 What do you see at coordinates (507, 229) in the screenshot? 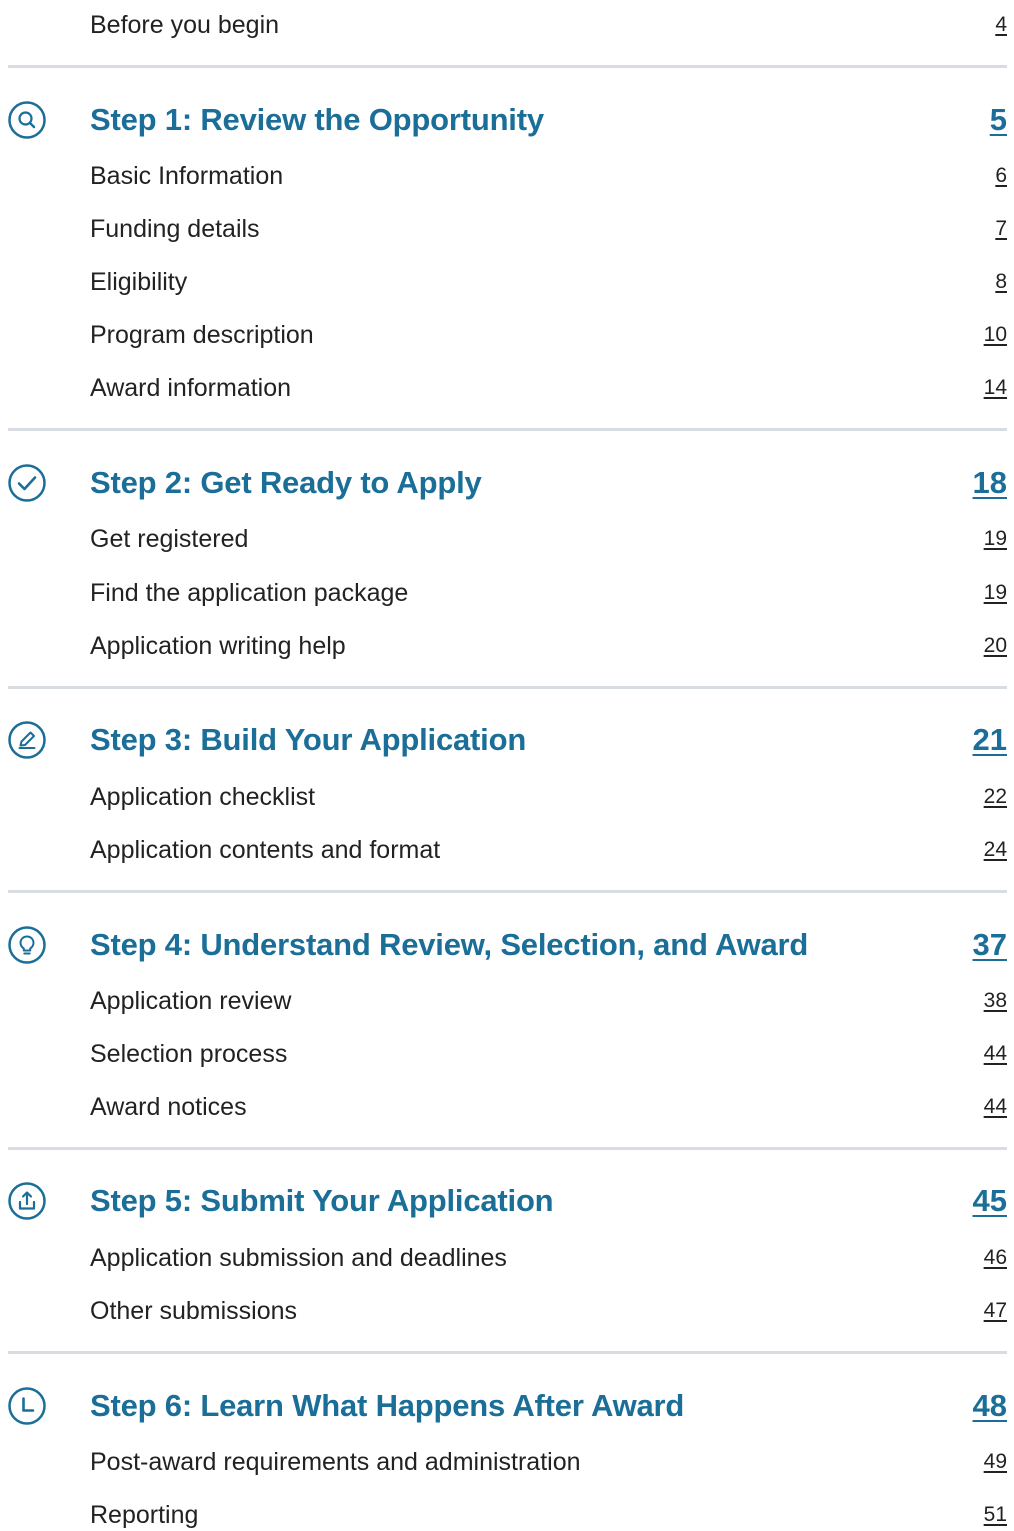
I see `toc-entry-funding-details: Funding details 7` at bounding box center [507, 229].